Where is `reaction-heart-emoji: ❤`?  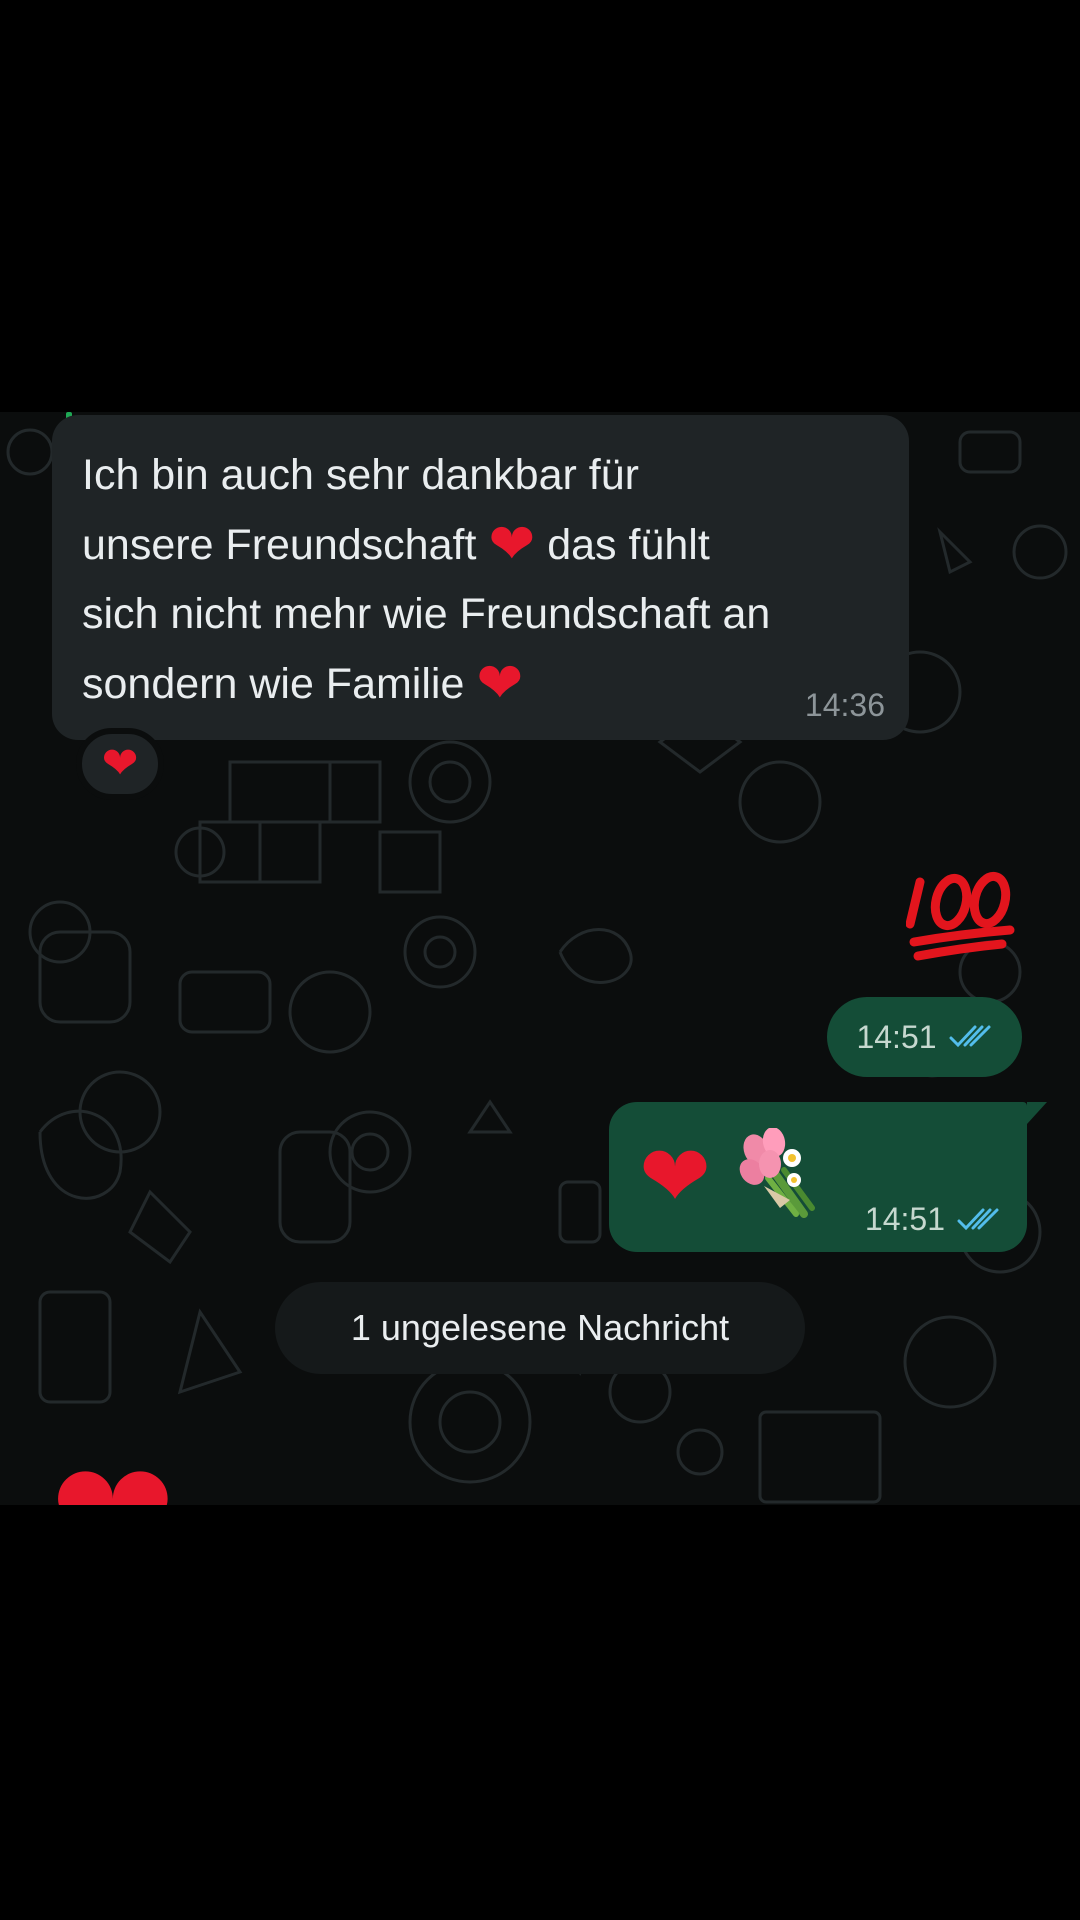
reaction-heart-emoji: ❤ is located at coordinates (120, 763).